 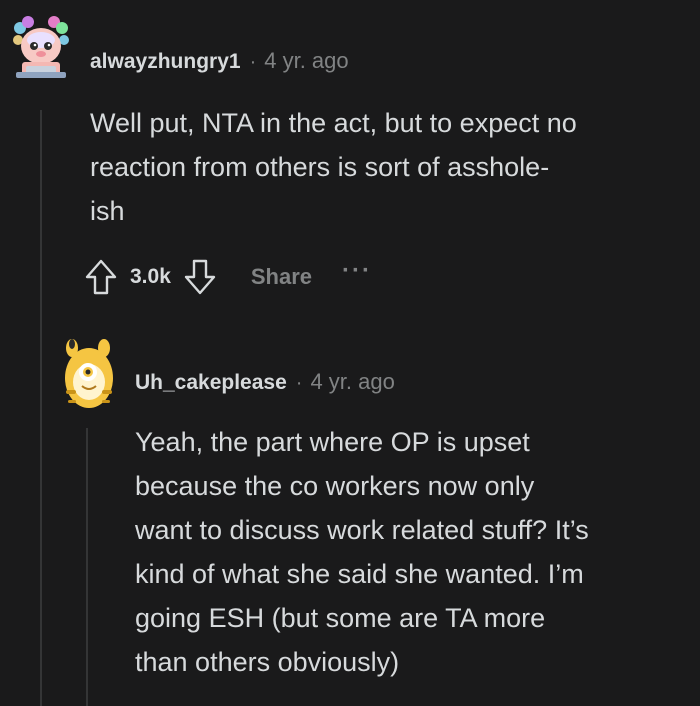 I want to click on downvote-icon, so click(x=200, y=277).